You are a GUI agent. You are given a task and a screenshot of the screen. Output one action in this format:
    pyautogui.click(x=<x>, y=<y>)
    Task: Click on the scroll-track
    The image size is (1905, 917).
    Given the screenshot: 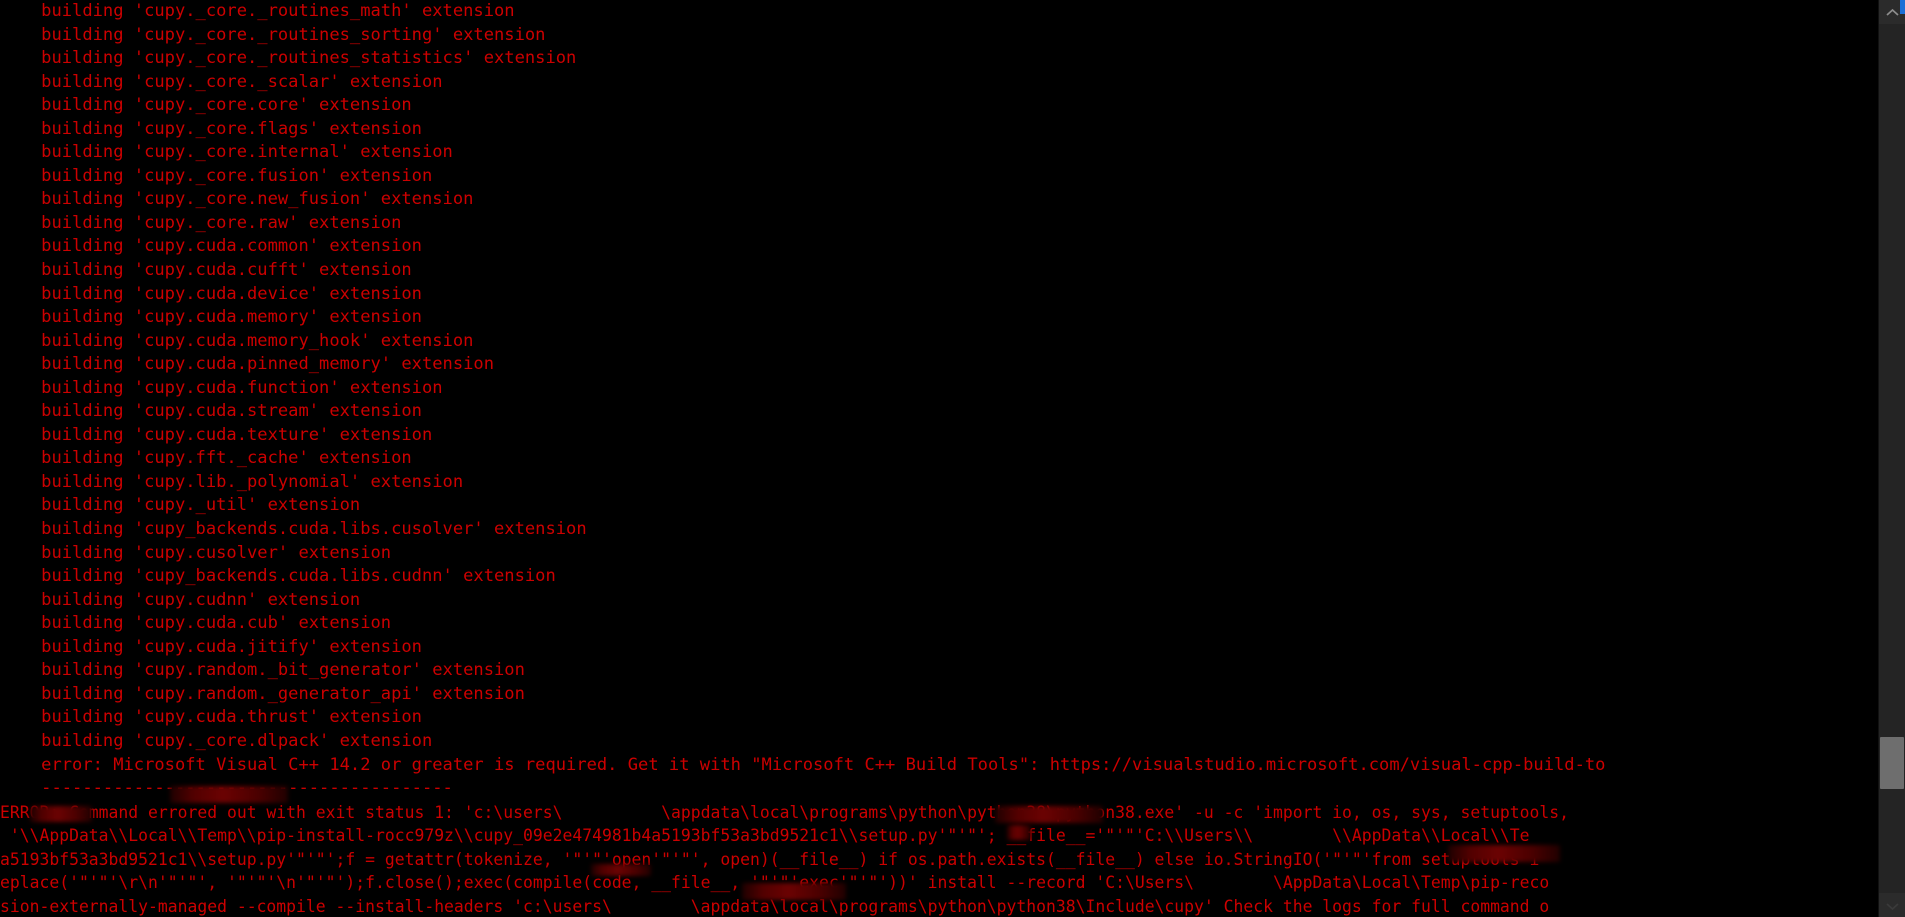 What is the action you would take?
    pyautogui.click(x=1892, y=458)
    